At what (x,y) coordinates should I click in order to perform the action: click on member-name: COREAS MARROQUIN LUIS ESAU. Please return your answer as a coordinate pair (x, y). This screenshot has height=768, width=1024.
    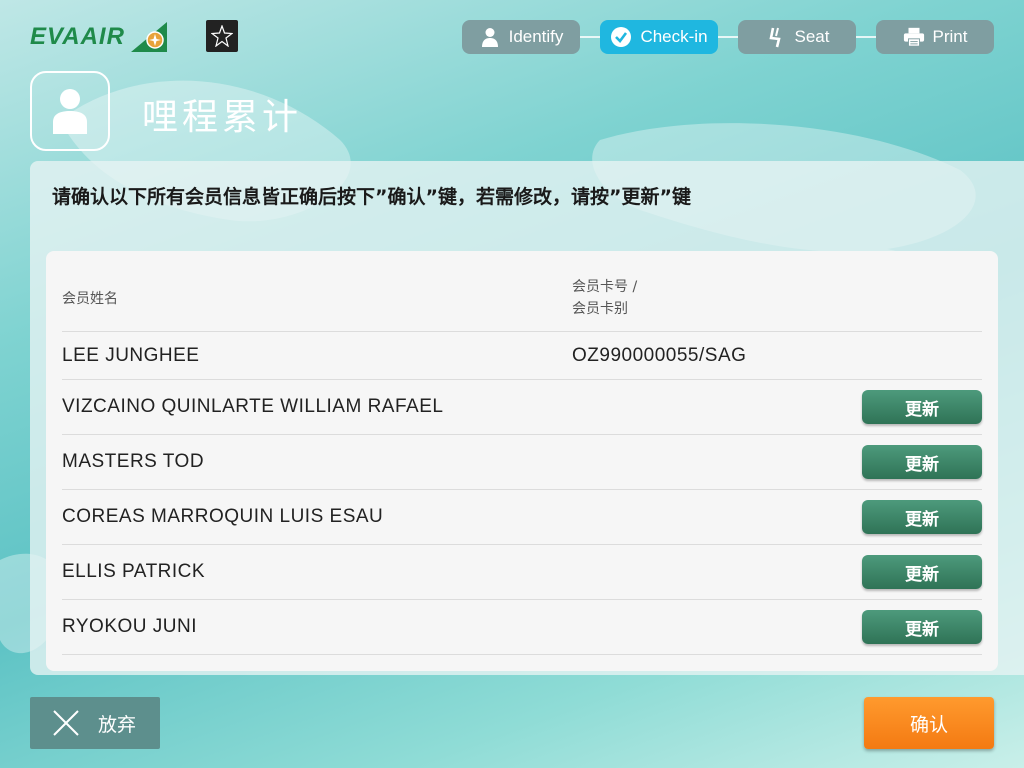
    Looking at the image, I should click on (223, 516).